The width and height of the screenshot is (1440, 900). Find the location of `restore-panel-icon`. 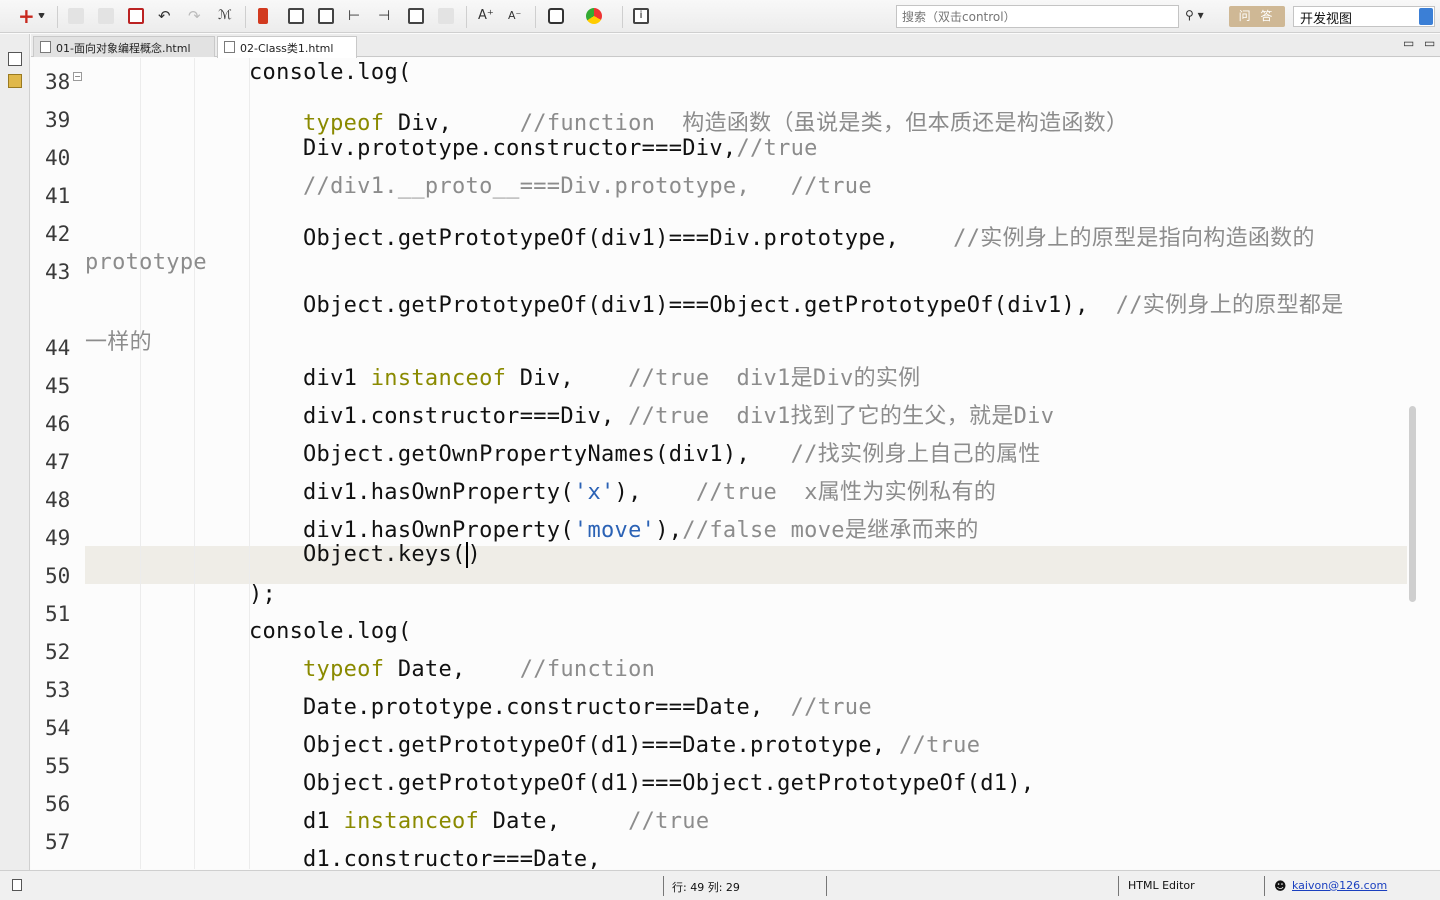

restore-panel-icon is located at coordinates (15, 59).